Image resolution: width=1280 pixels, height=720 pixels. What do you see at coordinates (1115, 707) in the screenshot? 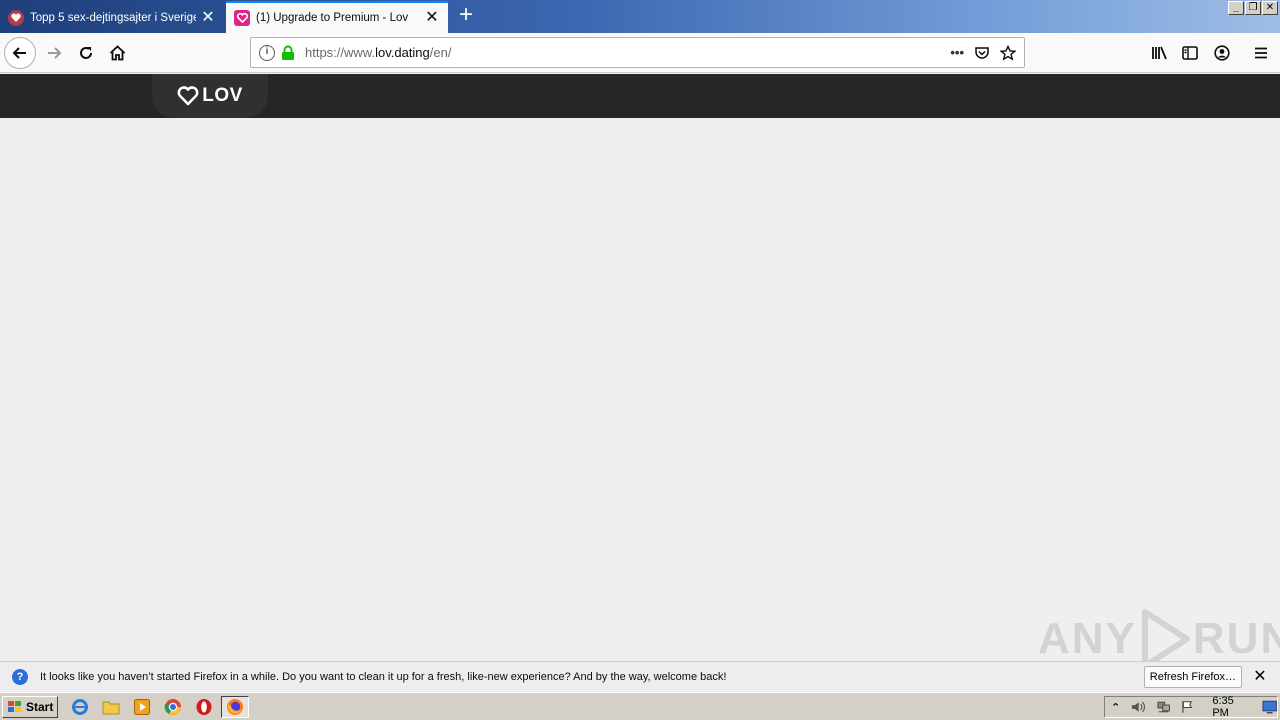
I see `show-hidden-icons-icon: ⌃` at bounding box center [1115, 707].